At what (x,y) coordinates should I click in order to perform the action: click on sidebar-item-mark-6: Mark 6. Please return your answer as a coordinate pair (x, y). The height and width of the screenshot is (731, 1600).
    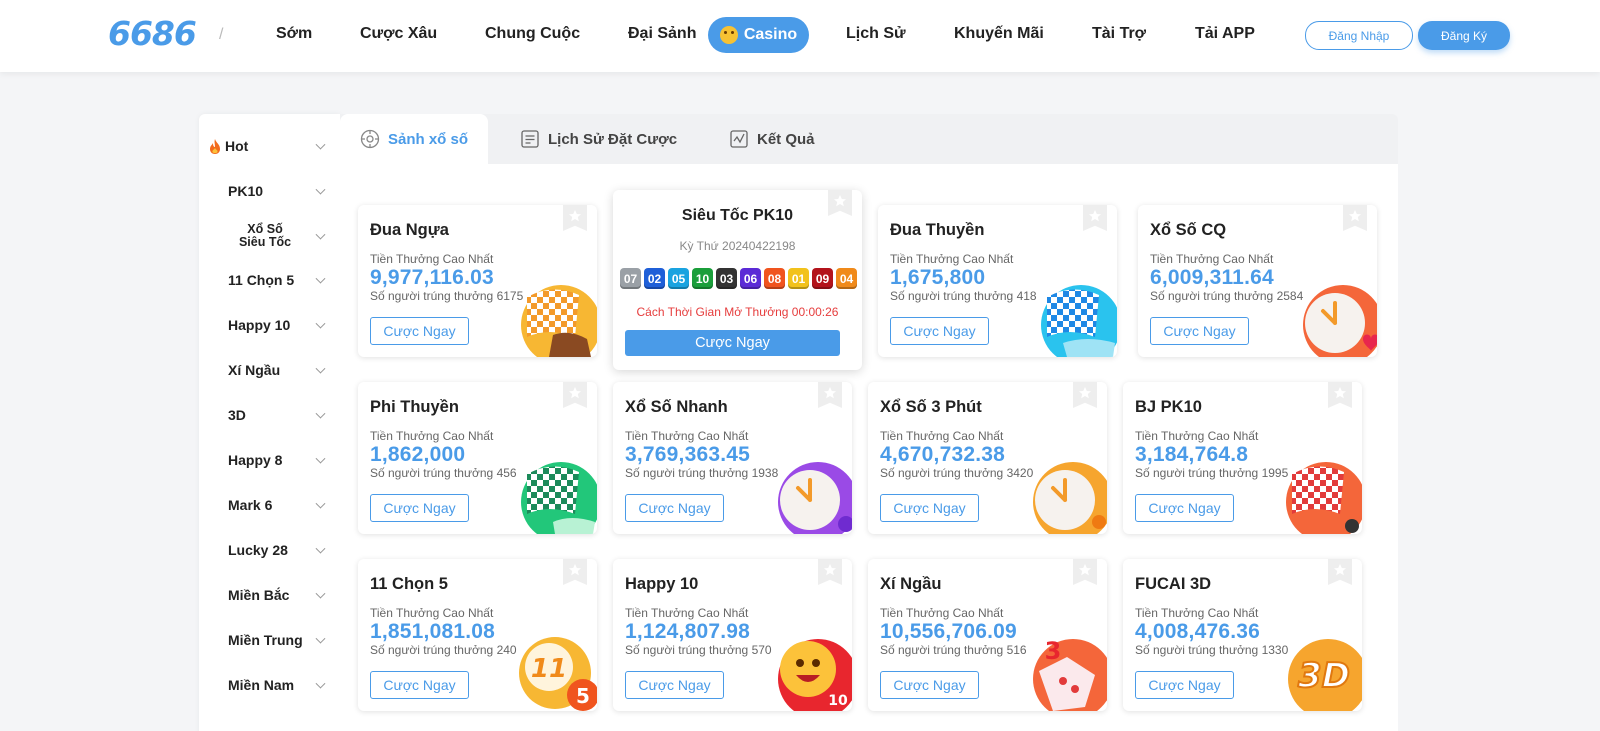
    Looking at the image, I should click on (269, 505).